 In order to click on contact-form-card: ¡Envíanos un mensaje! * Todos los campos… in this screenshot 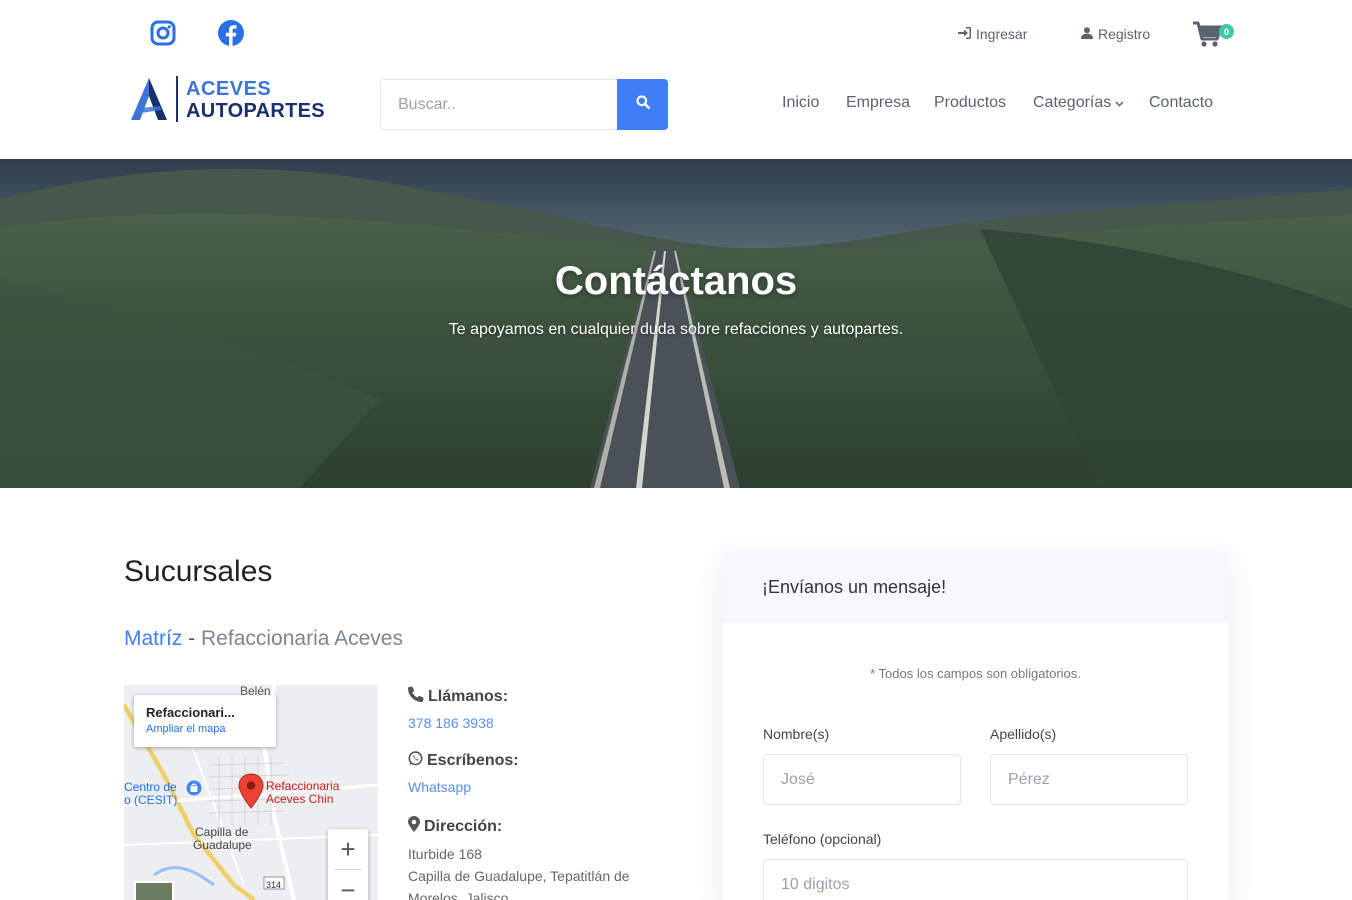, I will do `click(975, 726)`.